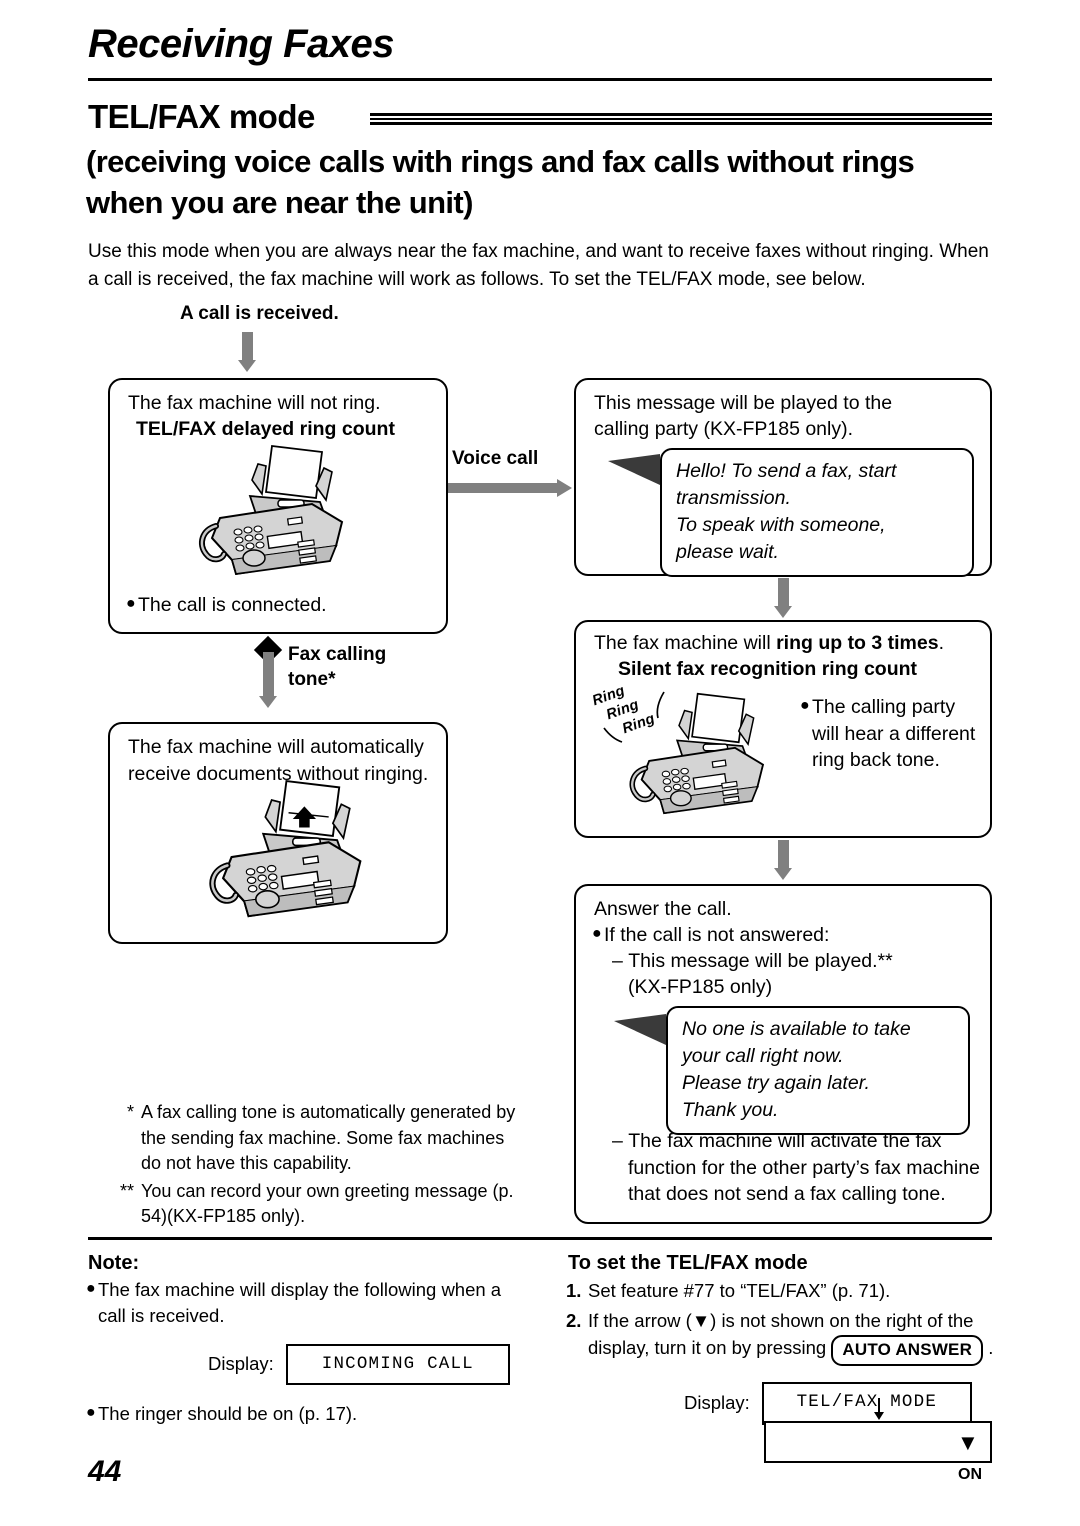 The height and width of the screenshot is (1526, 1080). I want to click on box-right-2-line1: The fax machine will ring up to 3 times., so click(769, 643).